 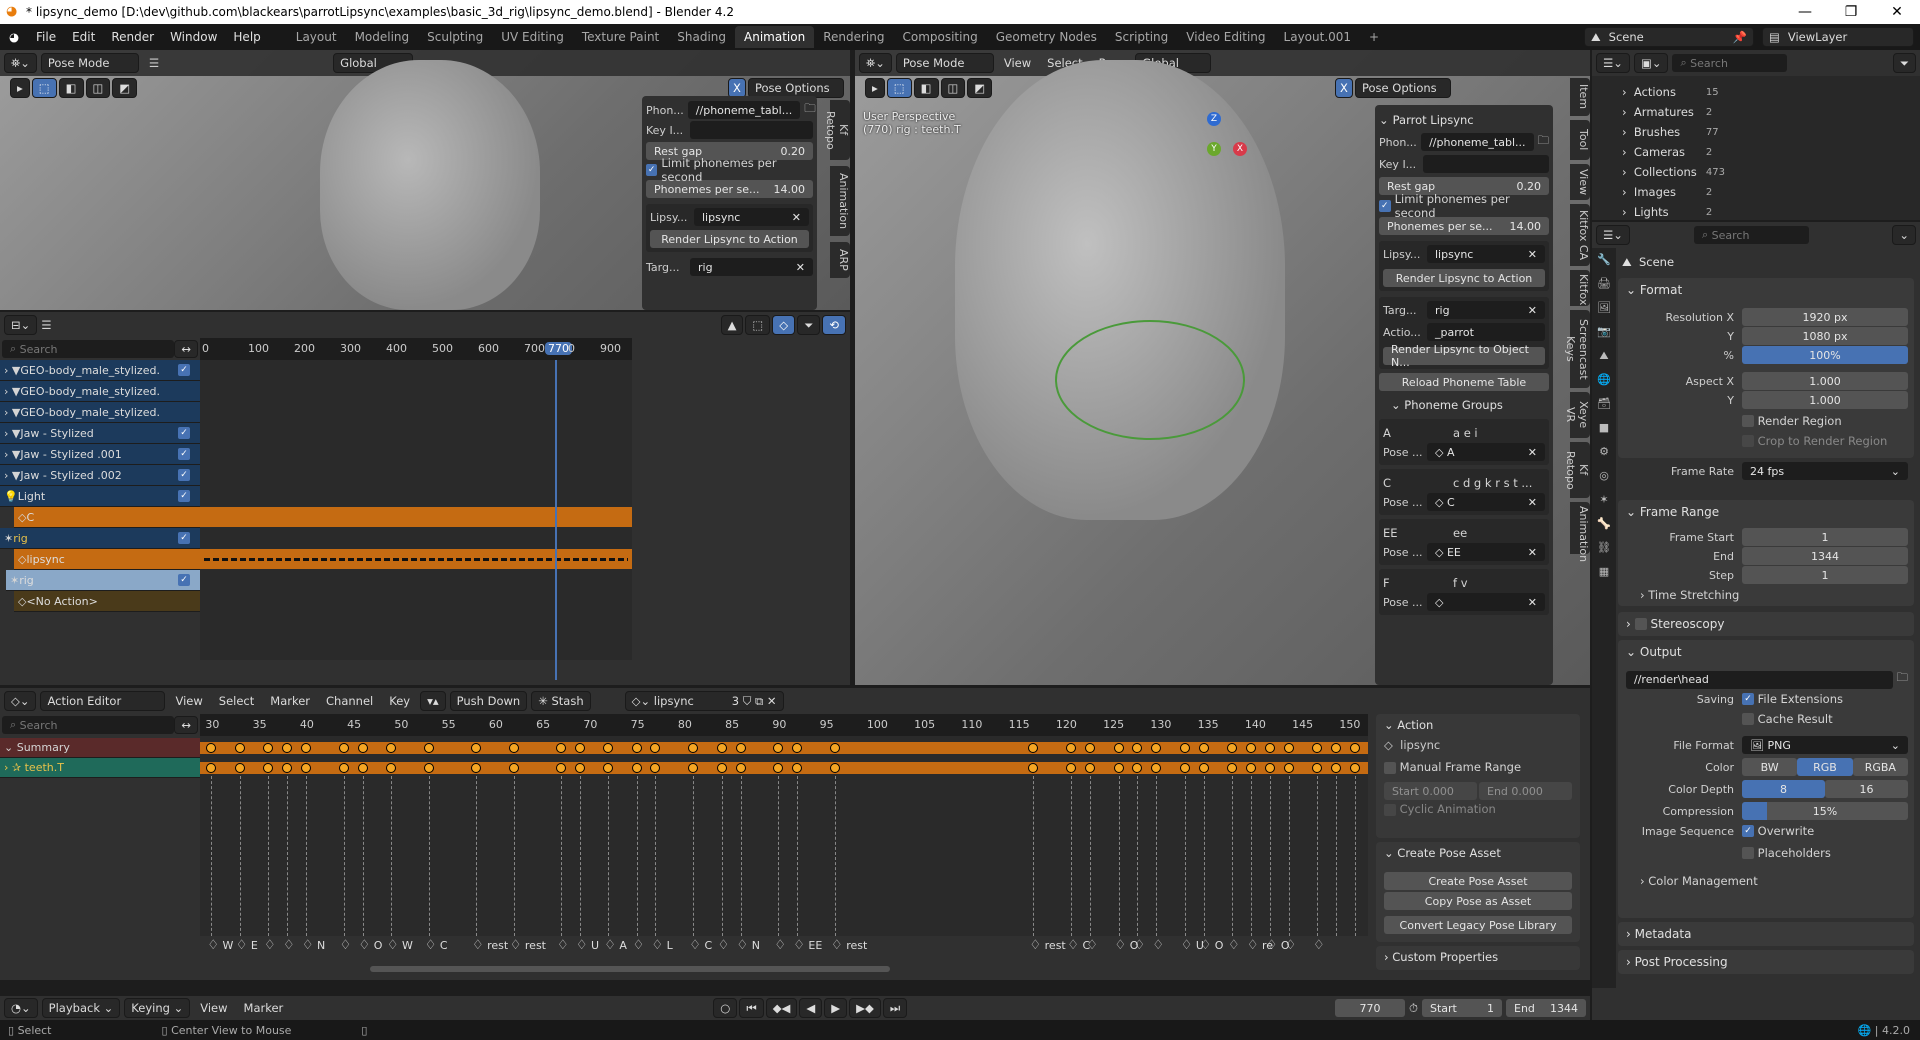 I want to click on properties-tab-icon: ✶, so click(x=1604, y=500).